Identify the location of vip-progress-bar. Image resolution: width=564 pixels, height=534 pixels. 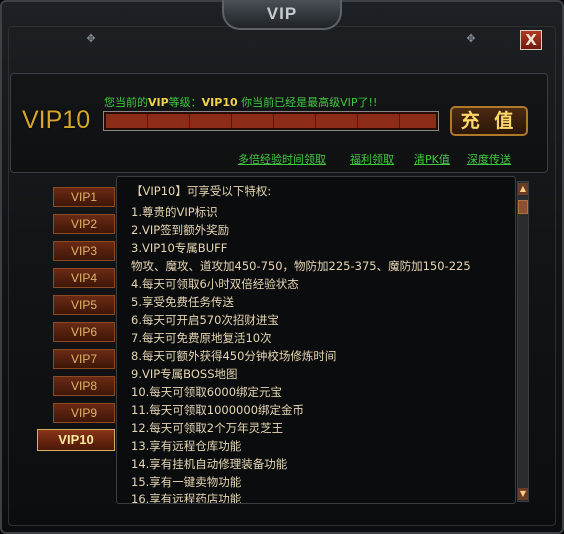
(271, 121).